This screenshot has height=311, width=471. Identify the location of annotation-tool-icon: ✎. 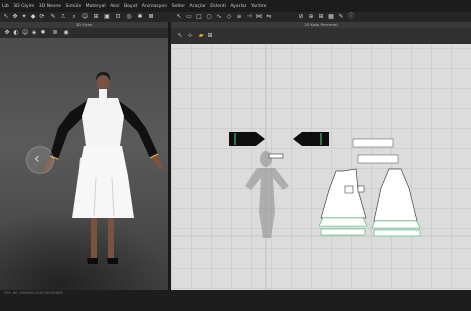
(341, 17).